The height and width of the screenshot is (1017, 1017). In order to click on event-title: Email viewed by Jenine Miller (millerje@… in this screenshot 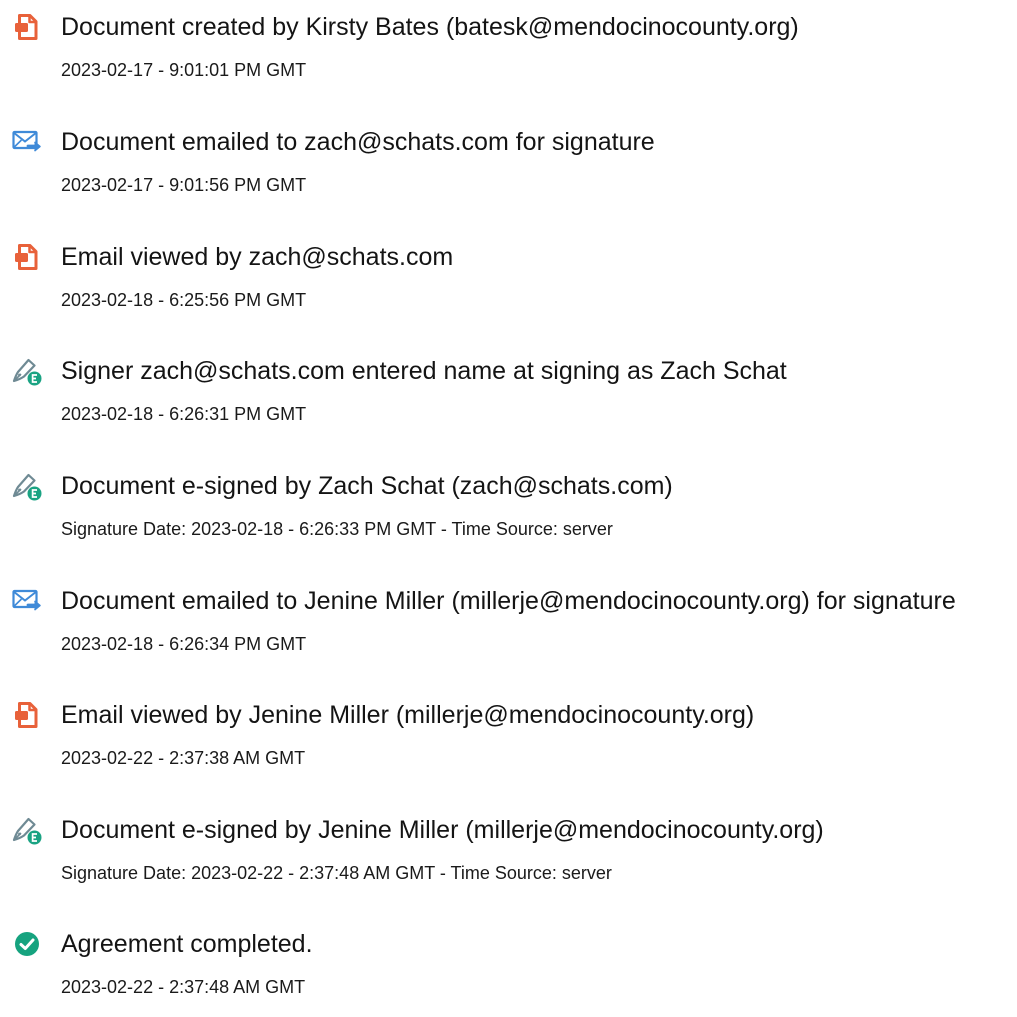, I will do `click(408, 715)`.